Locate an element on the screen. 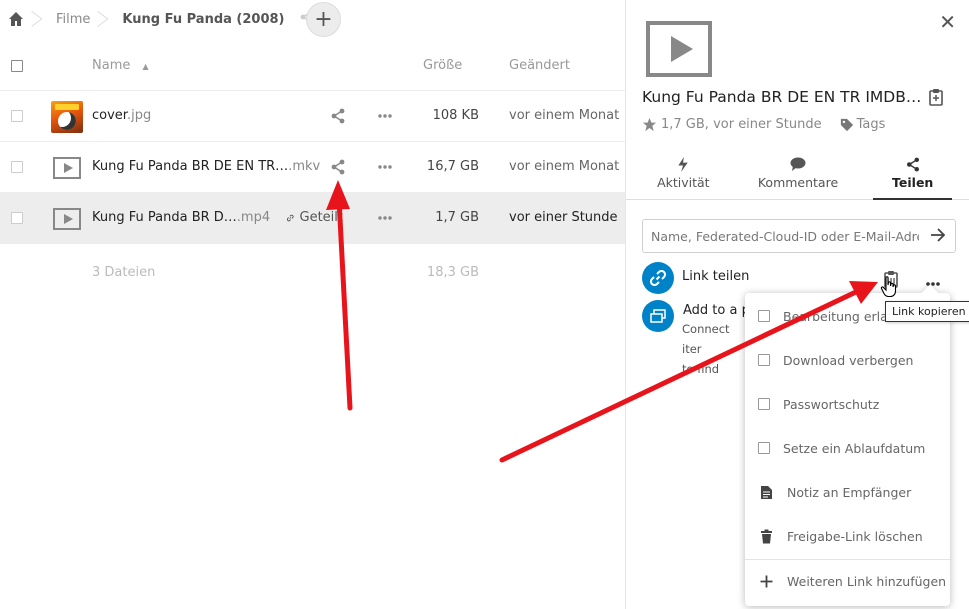  menu-item-expiration: Setze ein Ablaufdatum is located at coordinates (847, 448).